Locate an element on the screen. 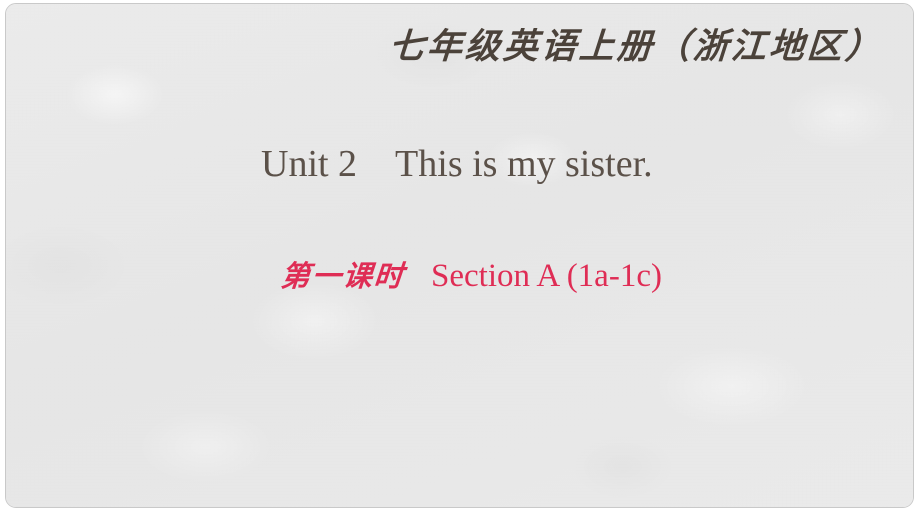 The height and width of the screenshot is (518, 920). unit-heading: Unit 2 This is my sister. is located at coordinates (457, 164).